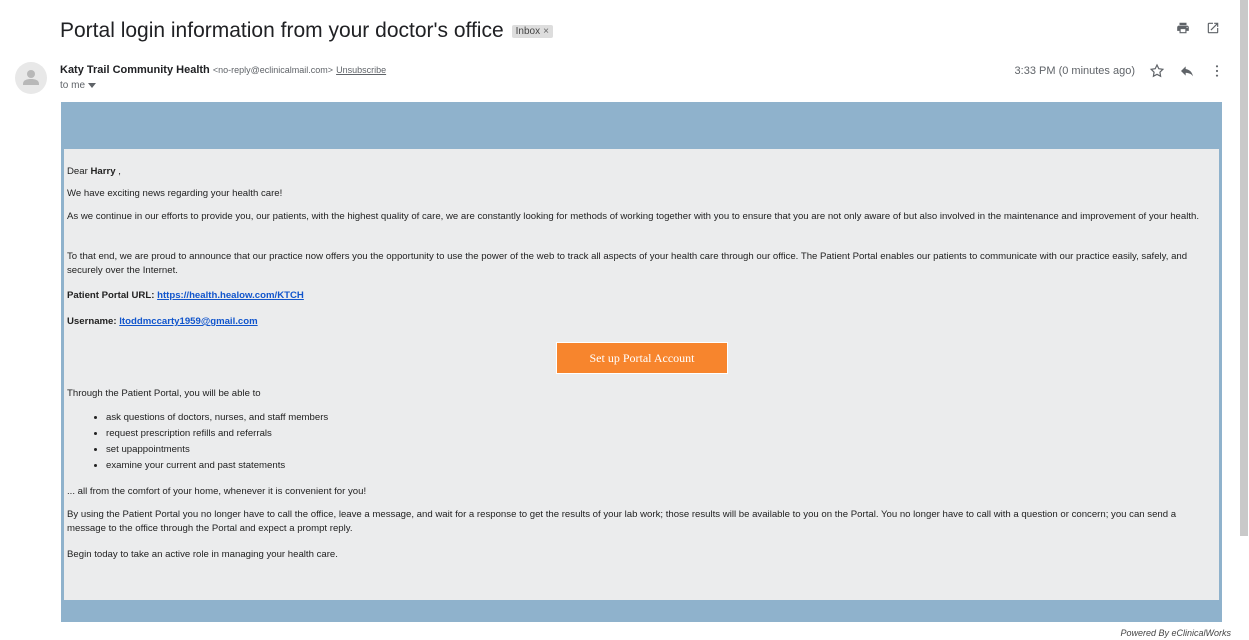 This screenshot has width=1249, height=640. What do you see at coordinates (93, 321) in the screenshot?
I see `username-label: Username:` at bounding box center [93, 321].